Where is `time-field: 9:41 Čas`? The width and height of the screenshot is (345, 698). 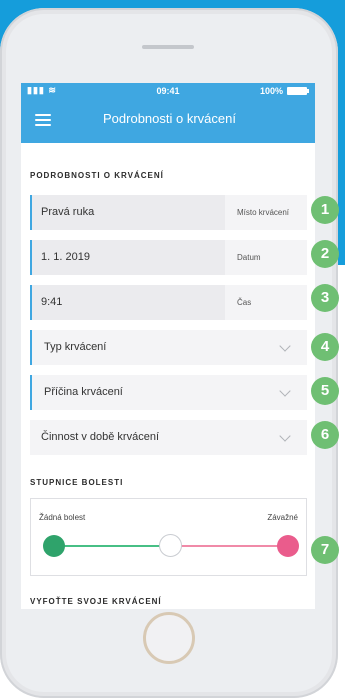
time-field: 9:41 Čas is located at coordinates (168, 302).